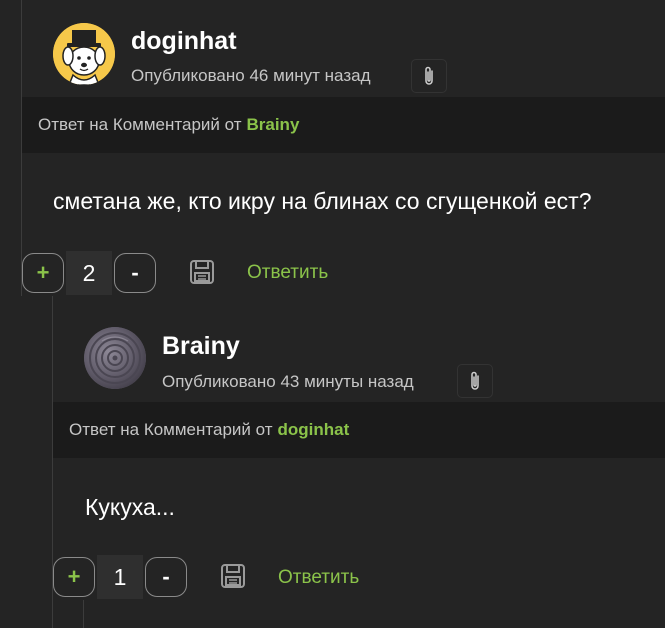 The height and width of the screenshot is (628, 665). I want to click on post-timestamp: Опубликовано 43 минуты назад, so click(288, 381).